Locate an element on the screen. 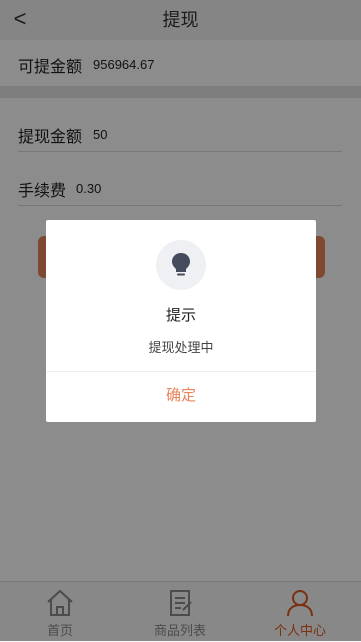 The image size is (361, 642). dialog-confirm-button: 确定 is located at coordinates (181, 397).